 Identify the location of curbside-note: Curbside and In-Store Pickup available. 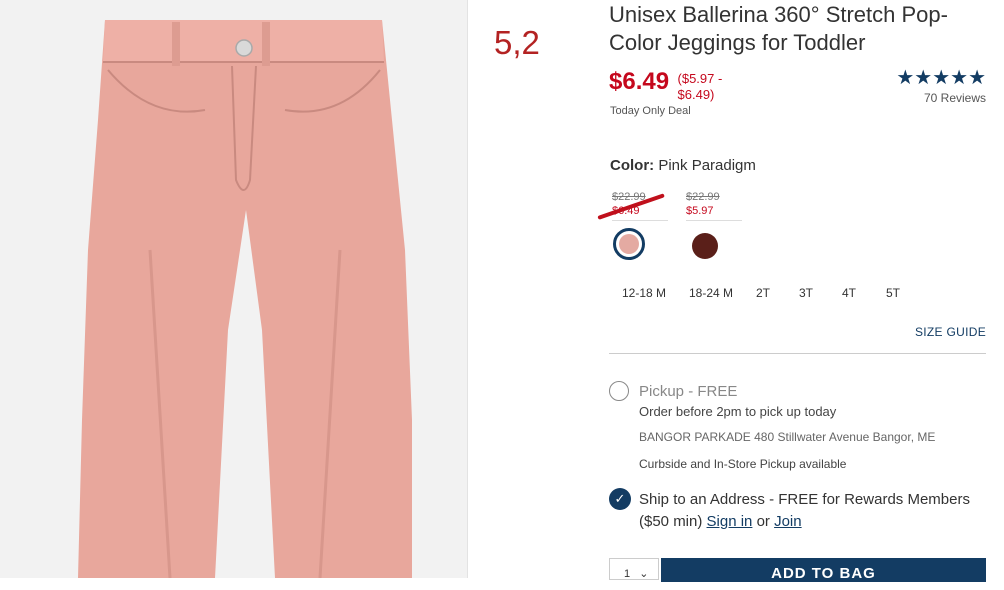
(743, 464).